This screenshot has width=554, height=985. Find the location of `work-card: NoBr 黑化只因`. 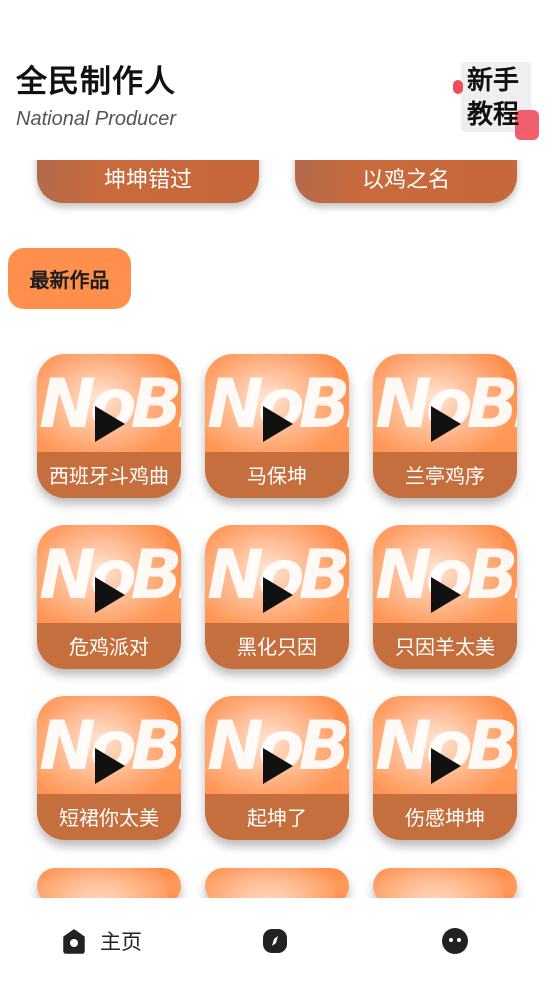

work-card: NoBr 黑化只因 is located at coordinates (277, 597).